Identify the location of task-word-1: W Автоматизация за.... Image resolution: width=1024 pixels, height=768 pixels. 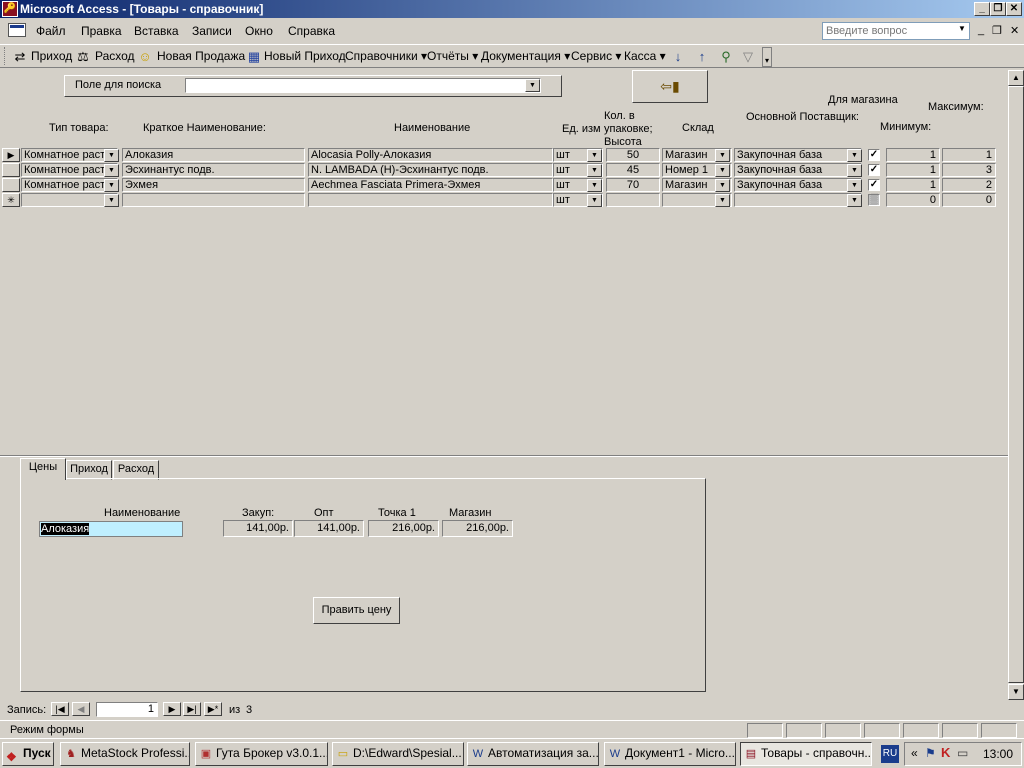
(533, 754).